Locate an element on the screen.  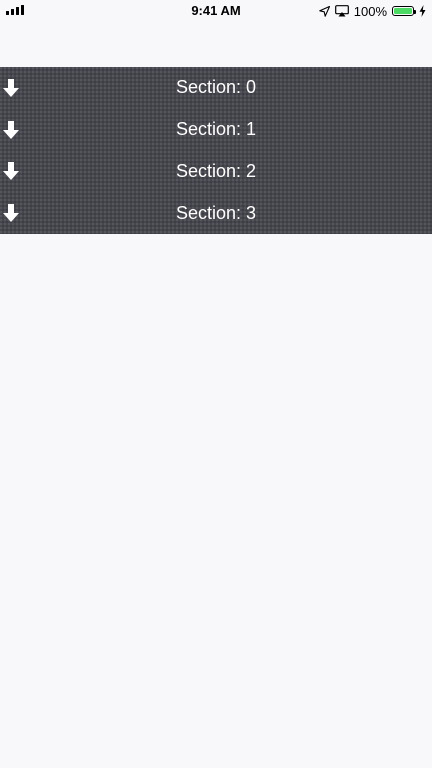
battery-icon is located at coordinates (404, 11).